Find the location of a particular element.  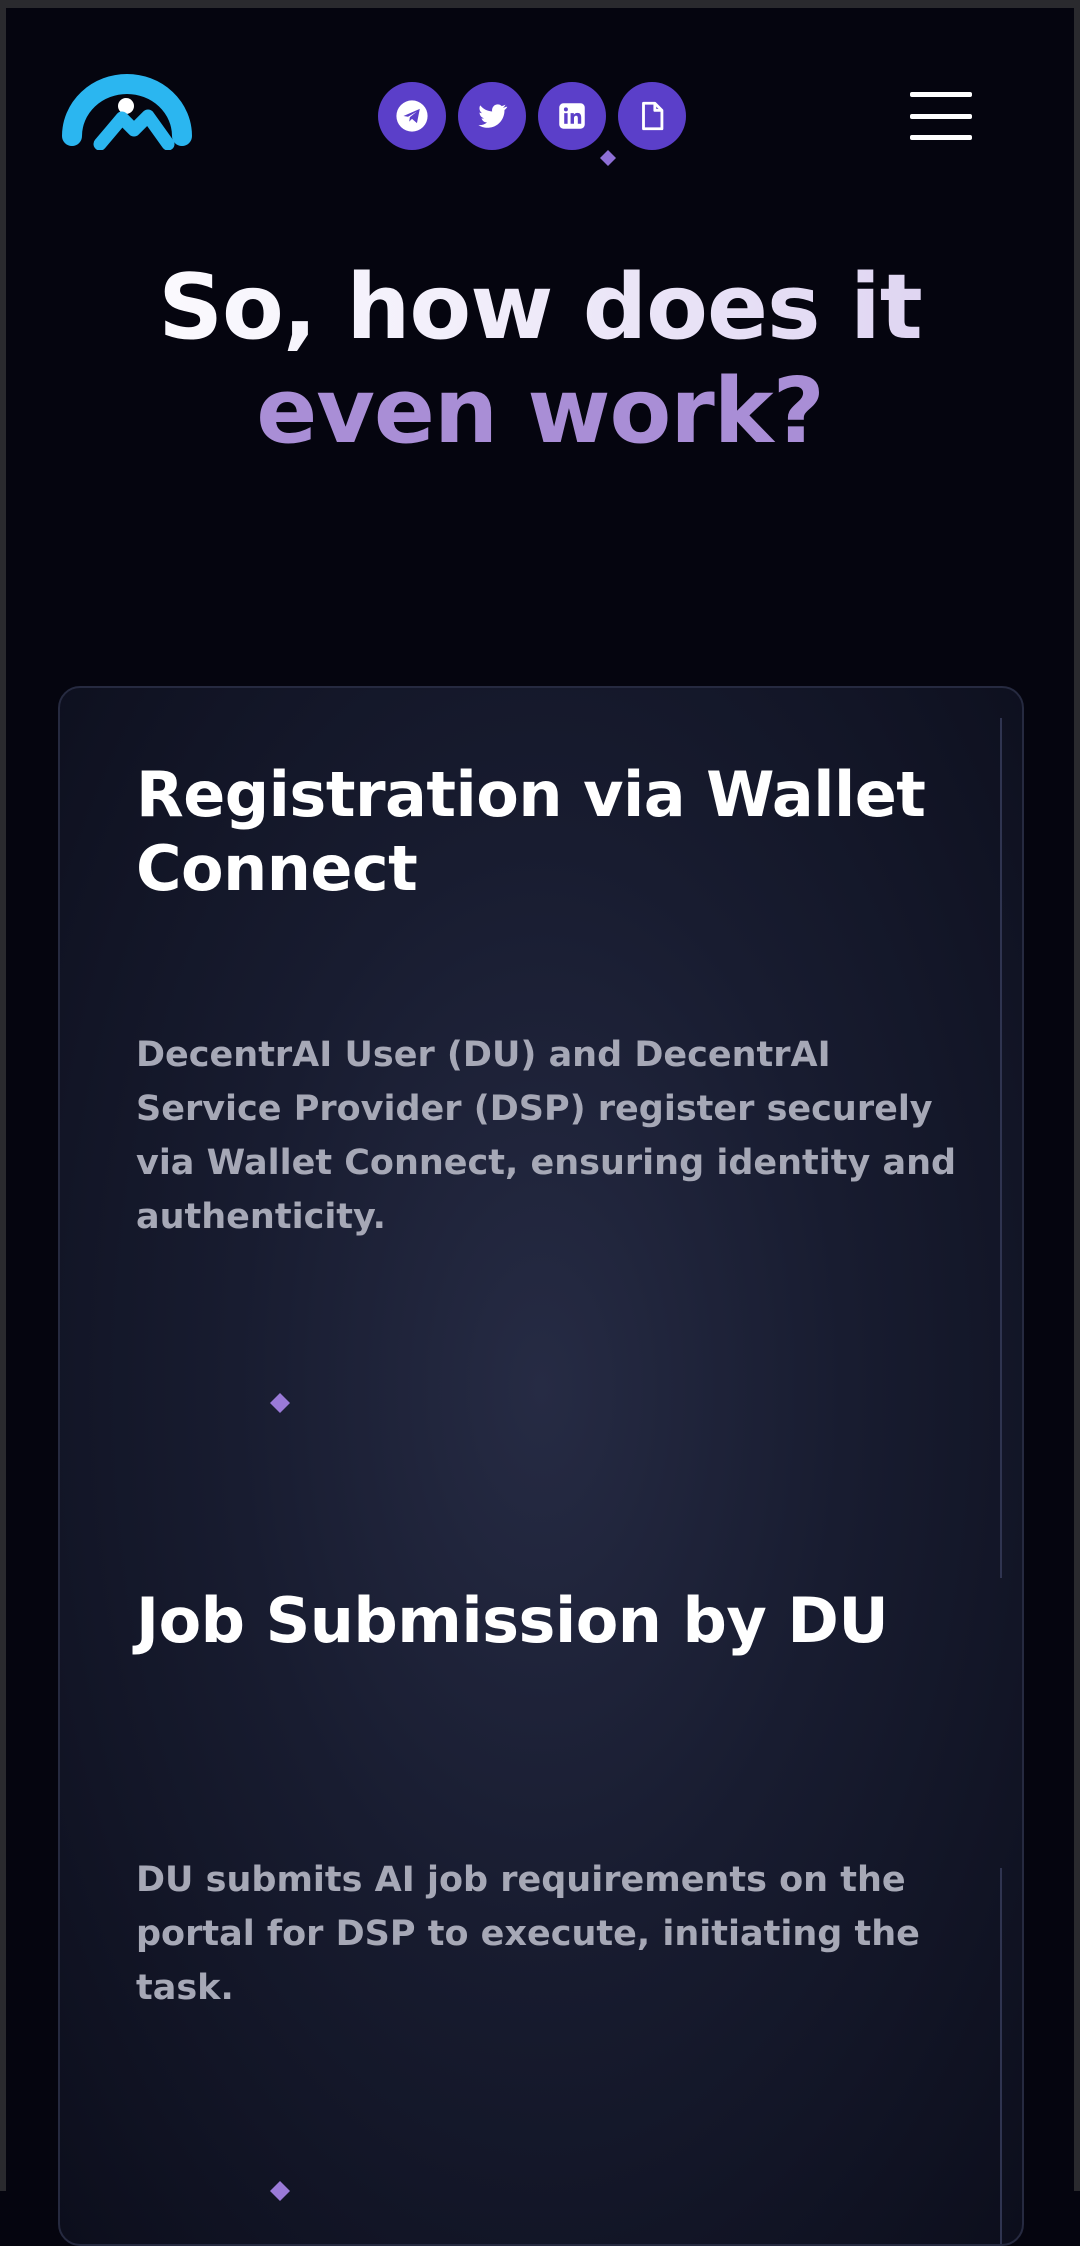

header-accent-line is located at coordinates (556, 158).